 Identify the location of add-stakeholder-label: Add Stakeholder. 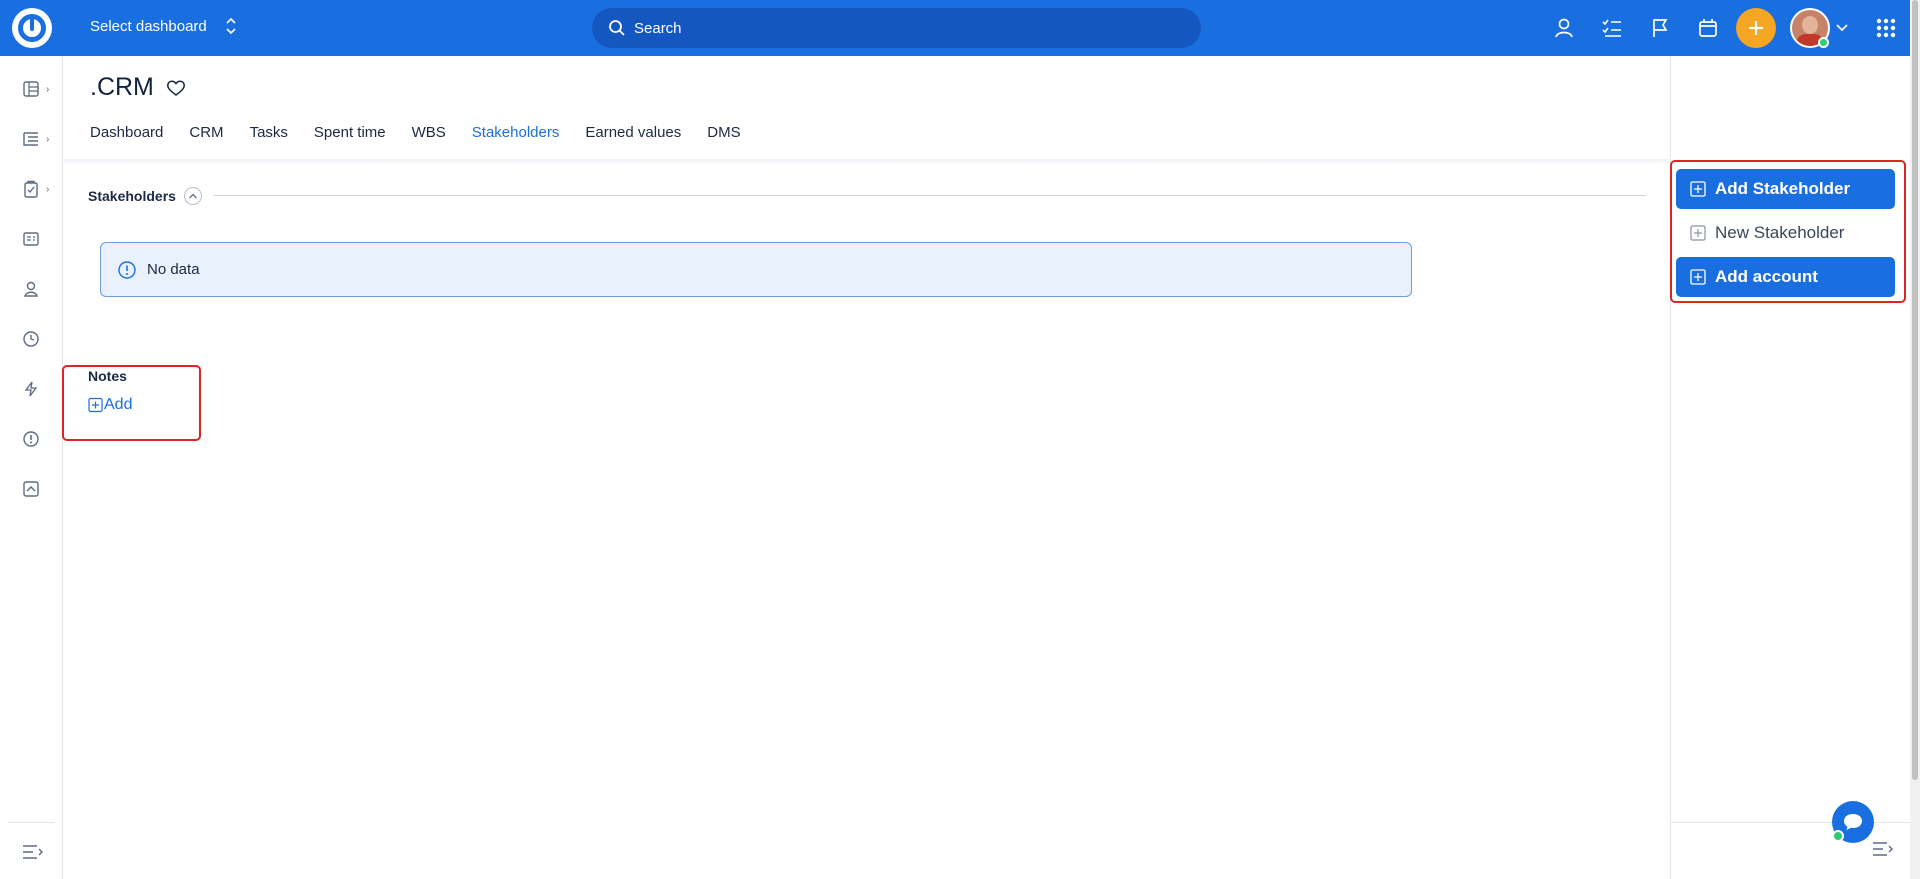
(1783, 188).